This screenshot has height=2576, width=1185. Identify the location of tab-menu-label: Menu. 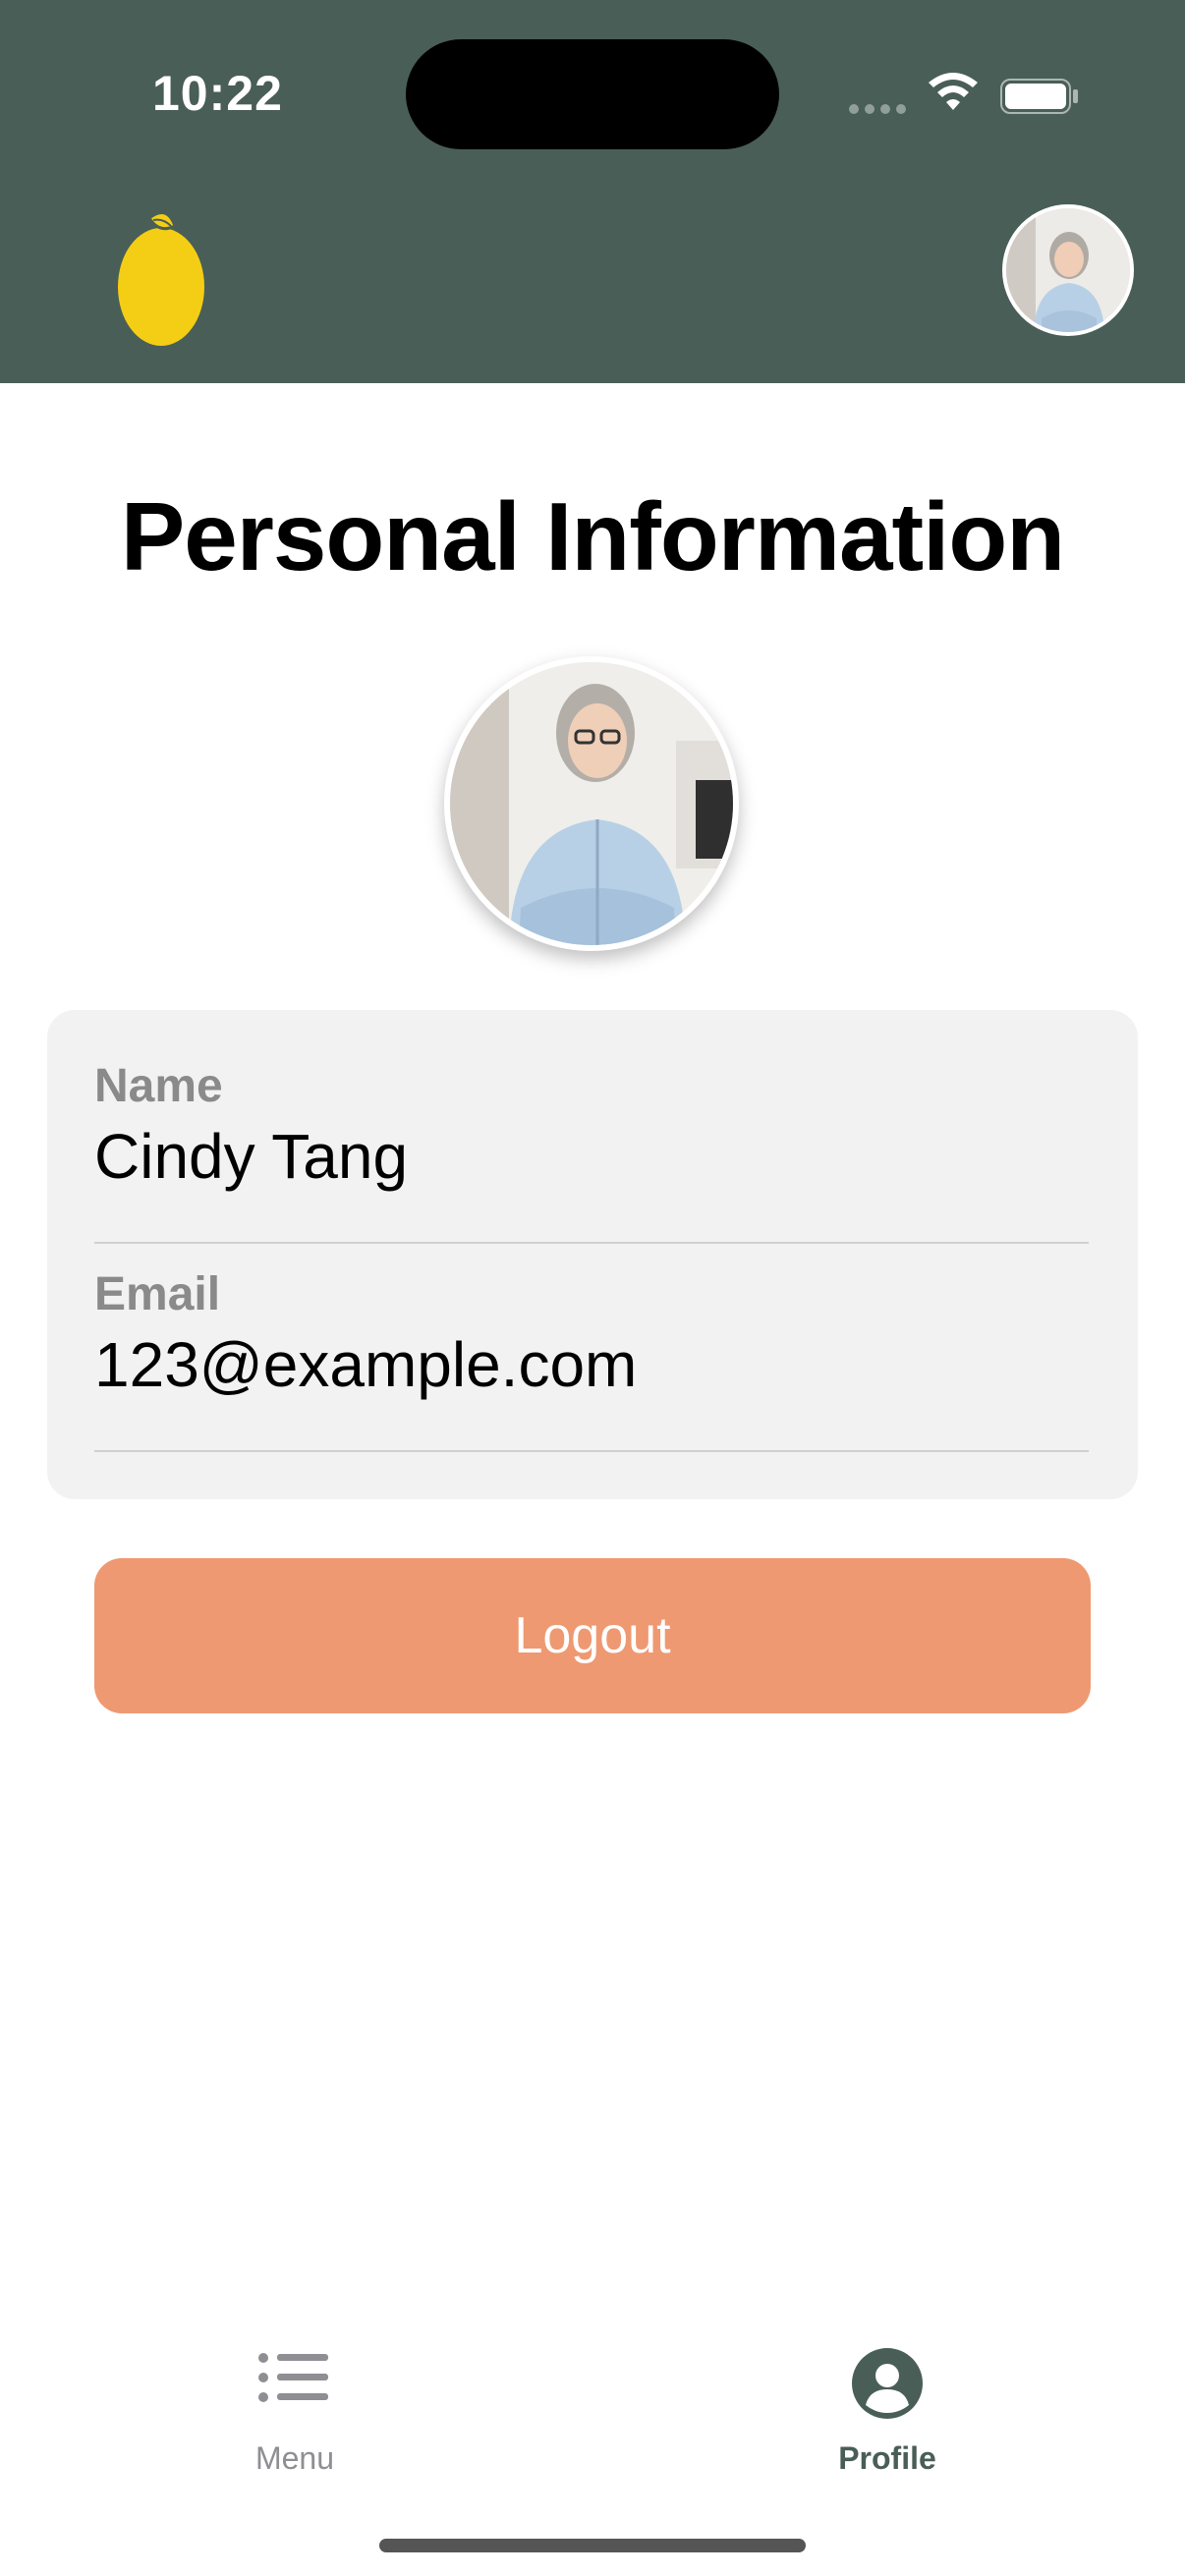
(294, 2458).